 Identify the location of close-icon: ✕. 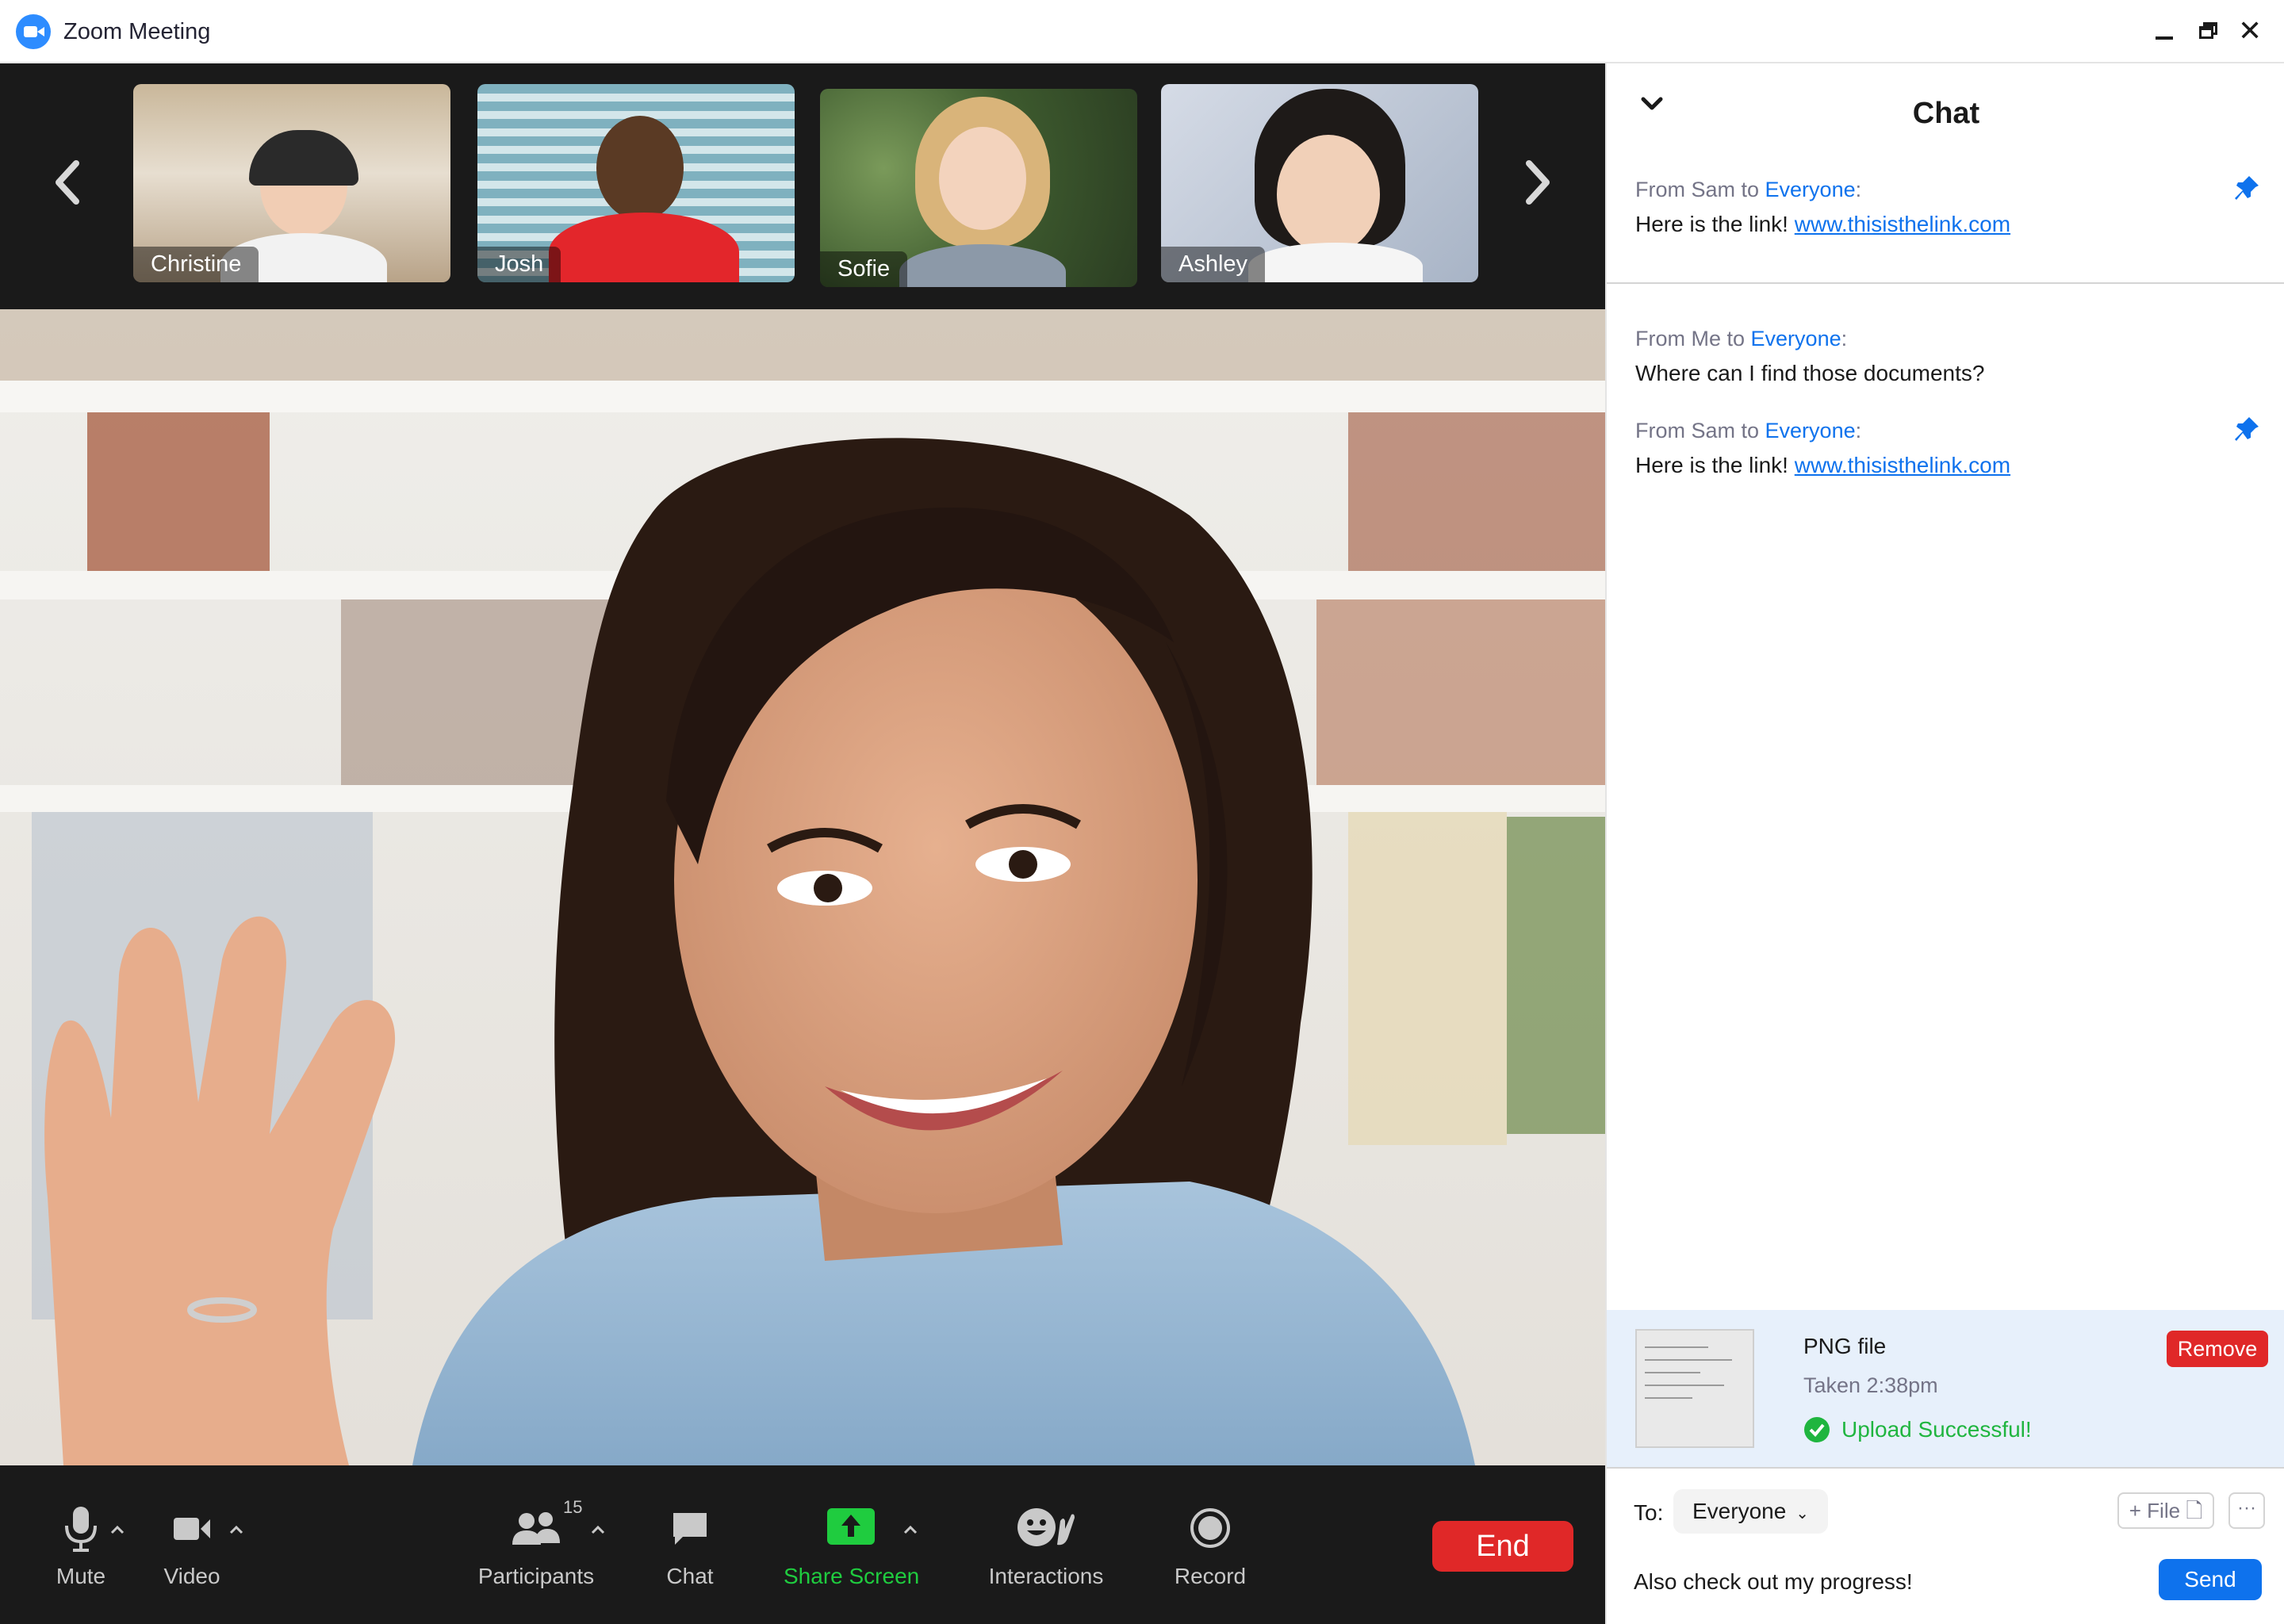
(2250, 31).